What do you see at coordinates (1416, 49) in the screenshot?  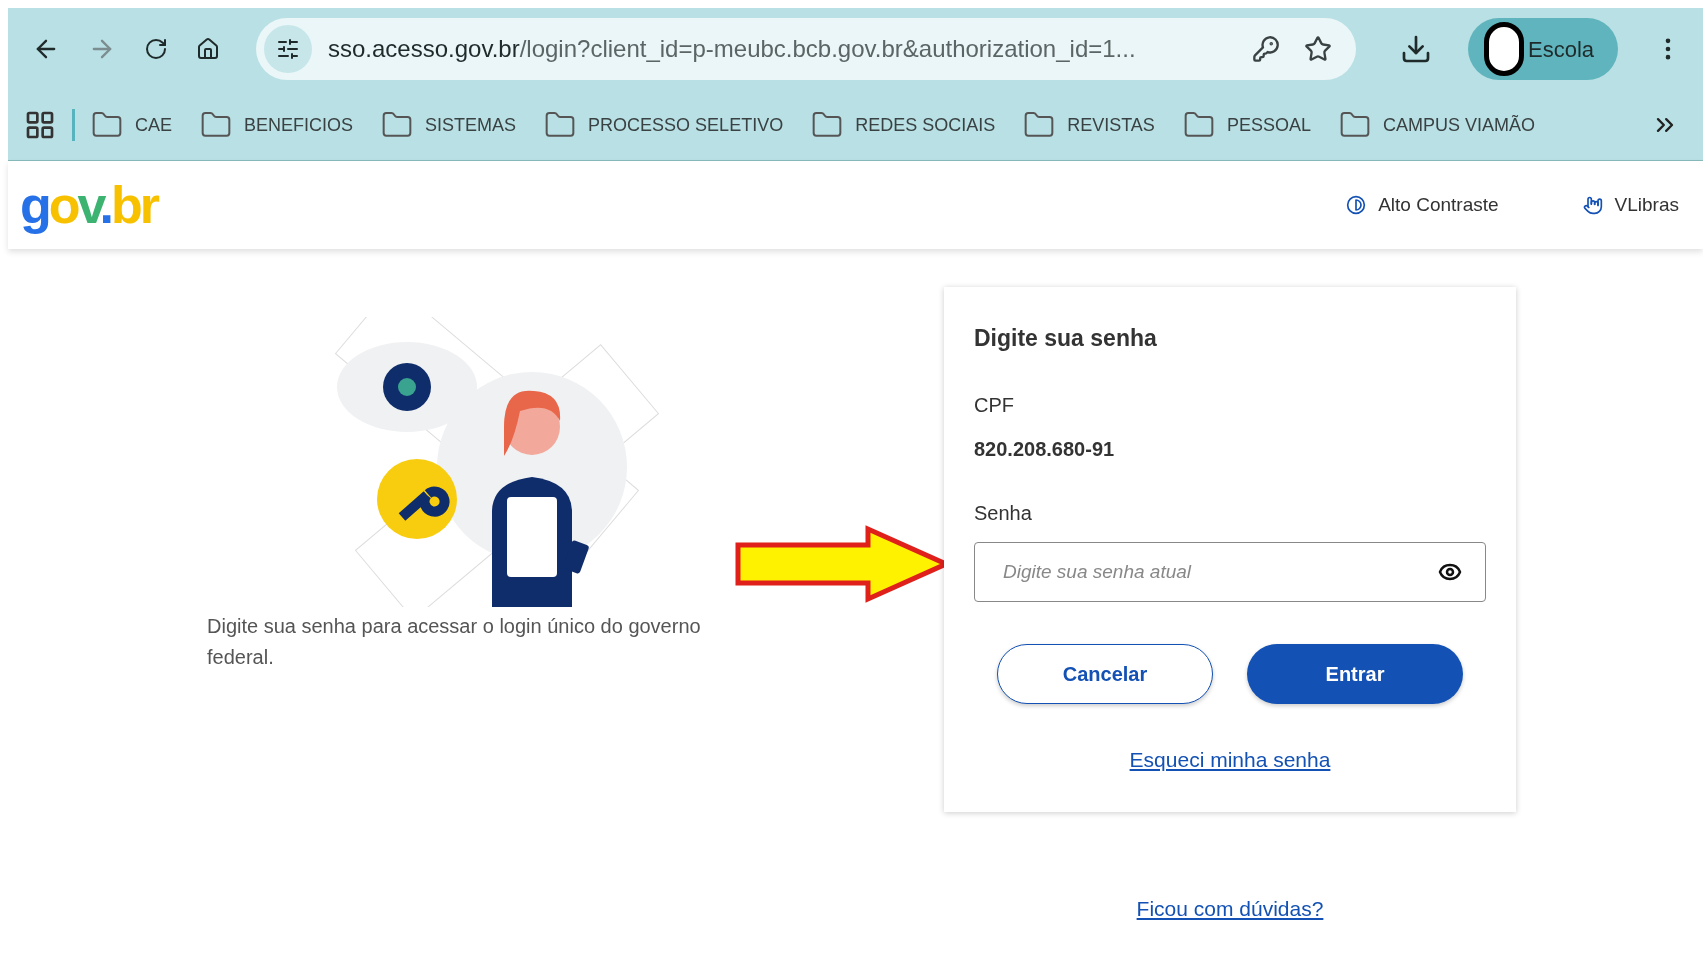 I see `download-icon` at bounding box center [1416, 49].